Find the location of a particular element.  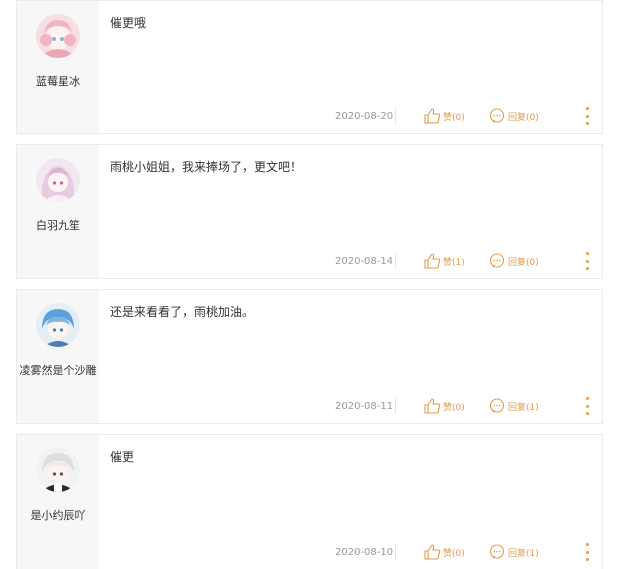

comment-footer: 2020-08-14 赞(1) 回复(0) is located at coordinates (350, 262).